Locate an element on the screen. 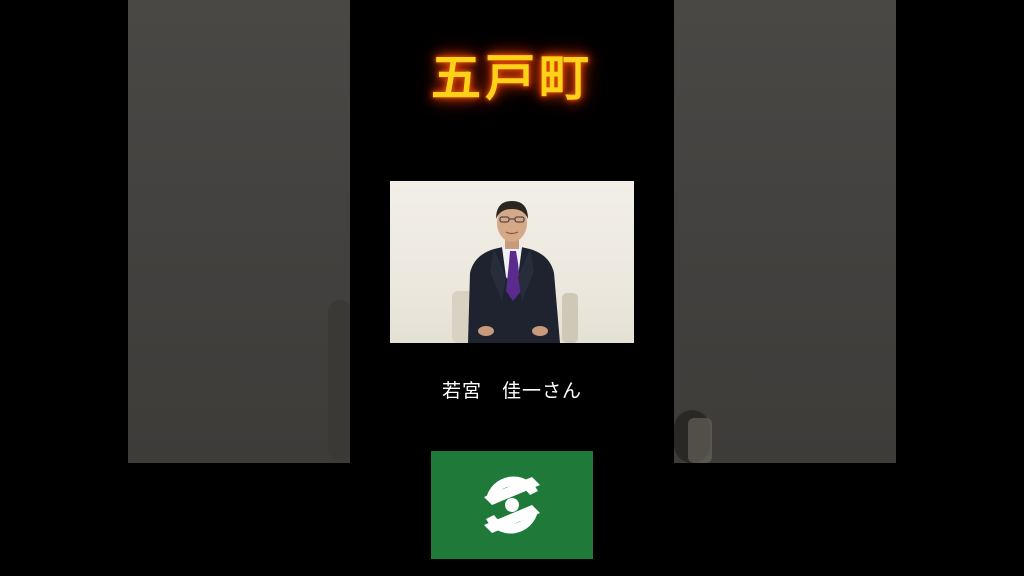 This screenshot has height=576, width=1024. emblem-center-dot is located at coordinates (512, 505).